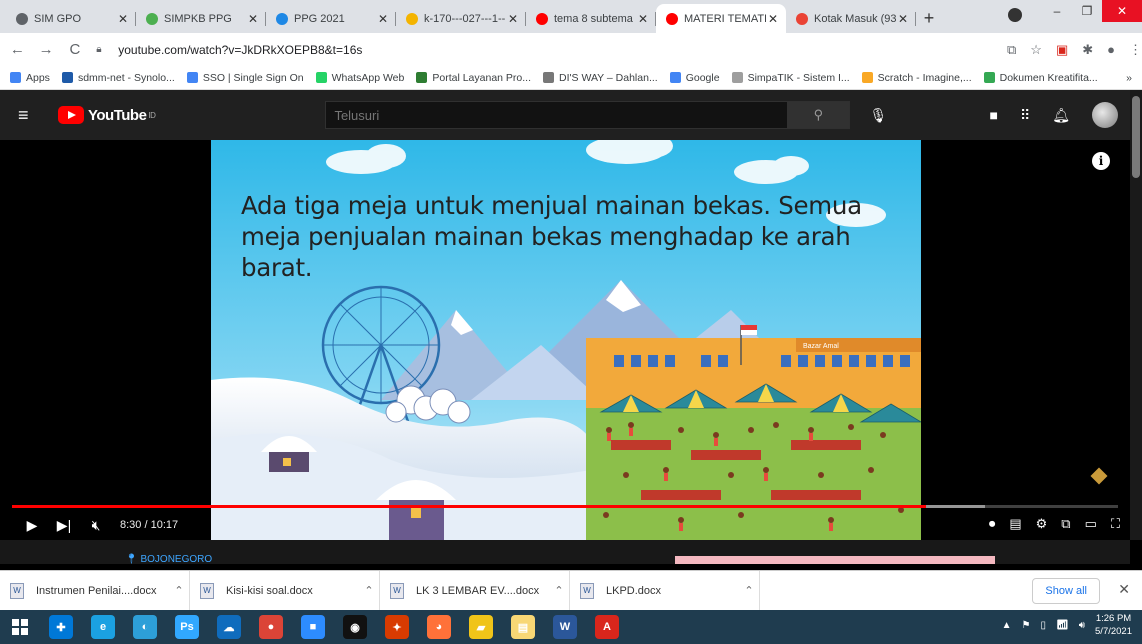 This screenshot has height=644, width=1142. I want to click on volume-icon: 🔊︎, so click(1082, 625).